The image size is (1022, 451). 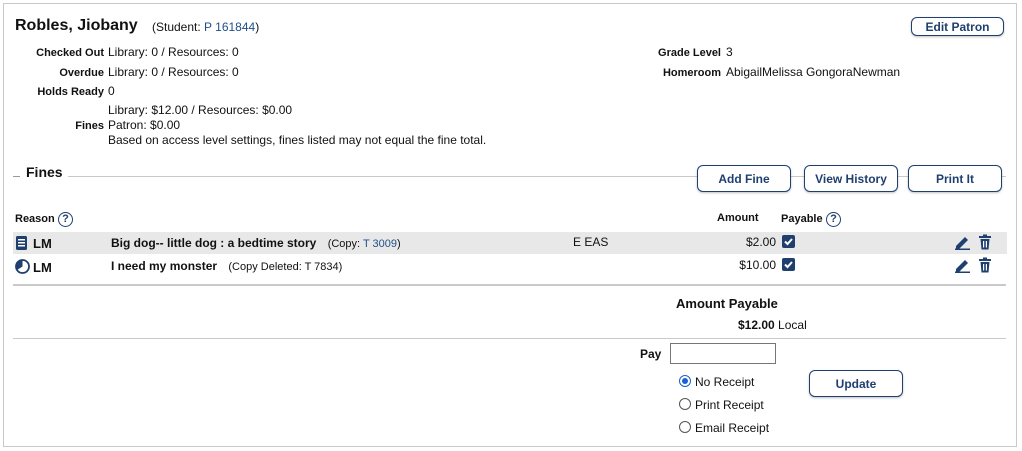 What do you see at coordinates (725, 382) in the screenshot?
I see `no-receipt-label: No Receipt` at bounding box center [725, 382].